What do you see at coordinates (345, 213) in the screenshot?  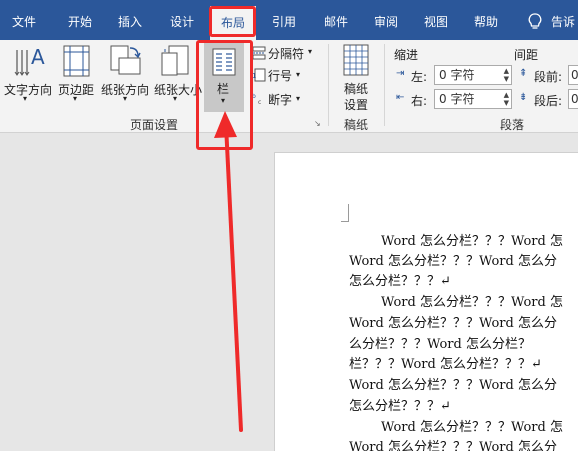 I see `page-margin-corner-mark` at bounding box center [345, 213].